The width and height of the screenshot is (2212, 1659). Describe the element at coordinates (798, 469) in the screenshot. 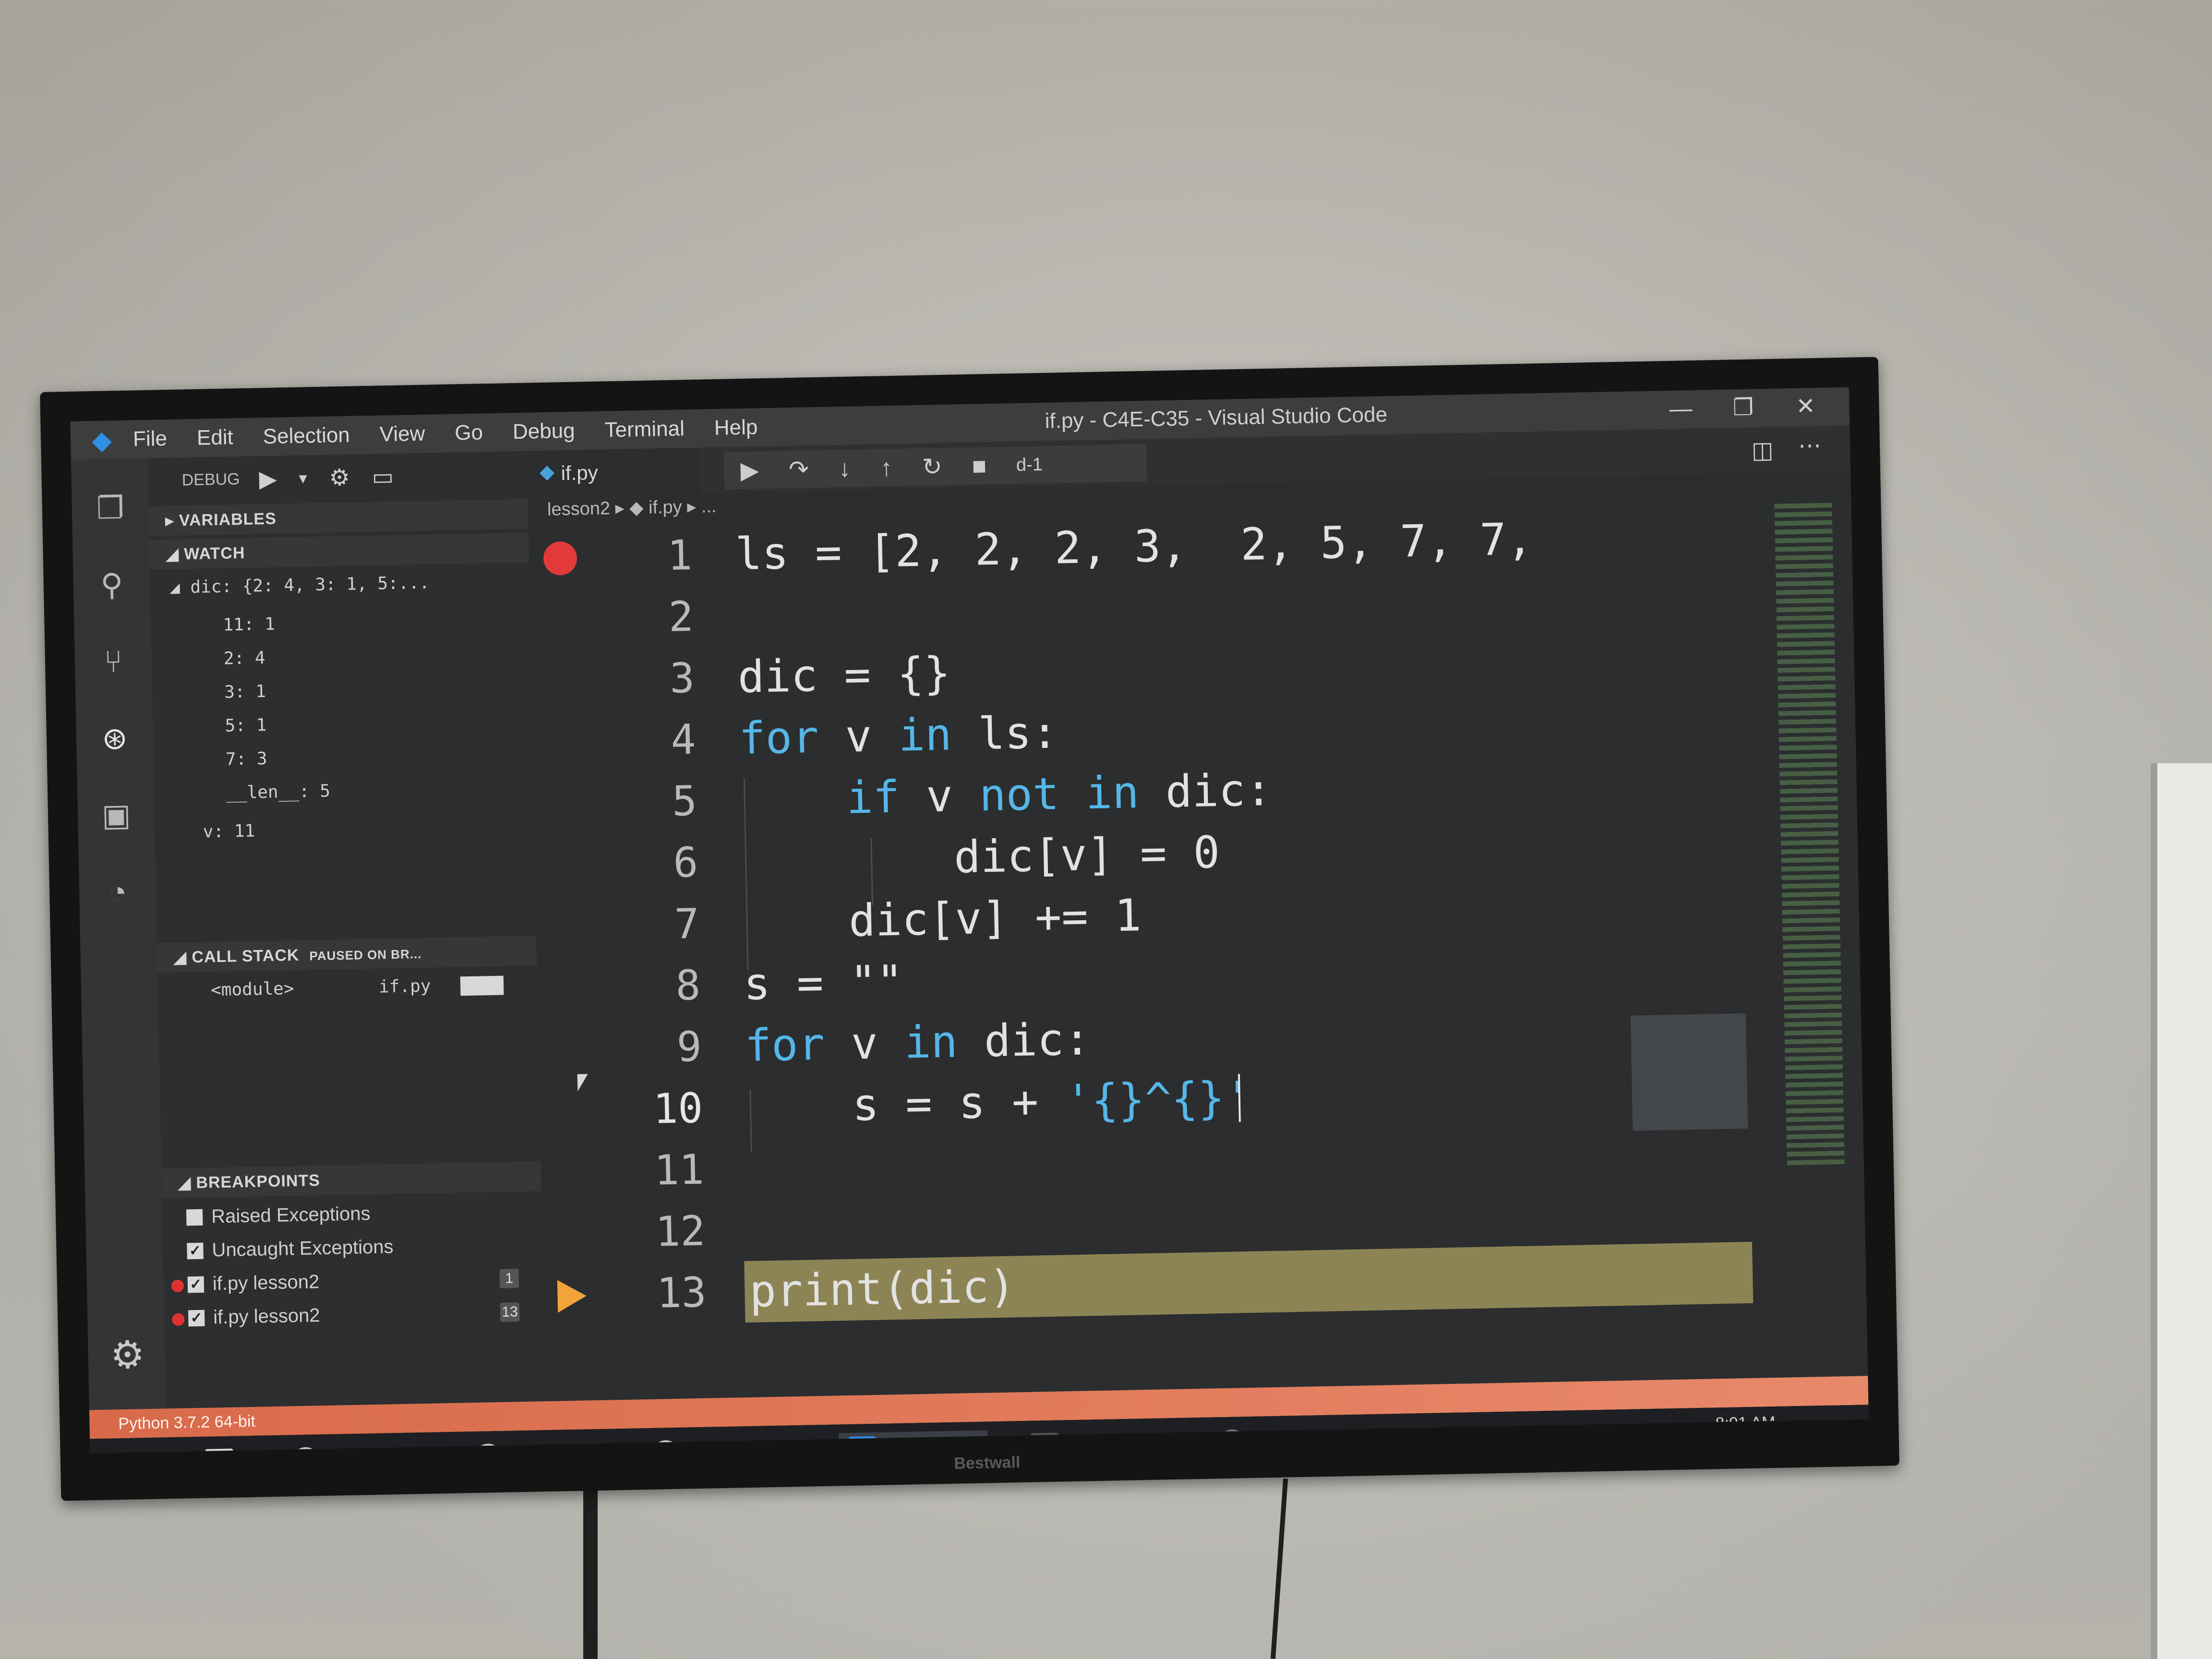

I see `step-over-icon: ↷` at that location.